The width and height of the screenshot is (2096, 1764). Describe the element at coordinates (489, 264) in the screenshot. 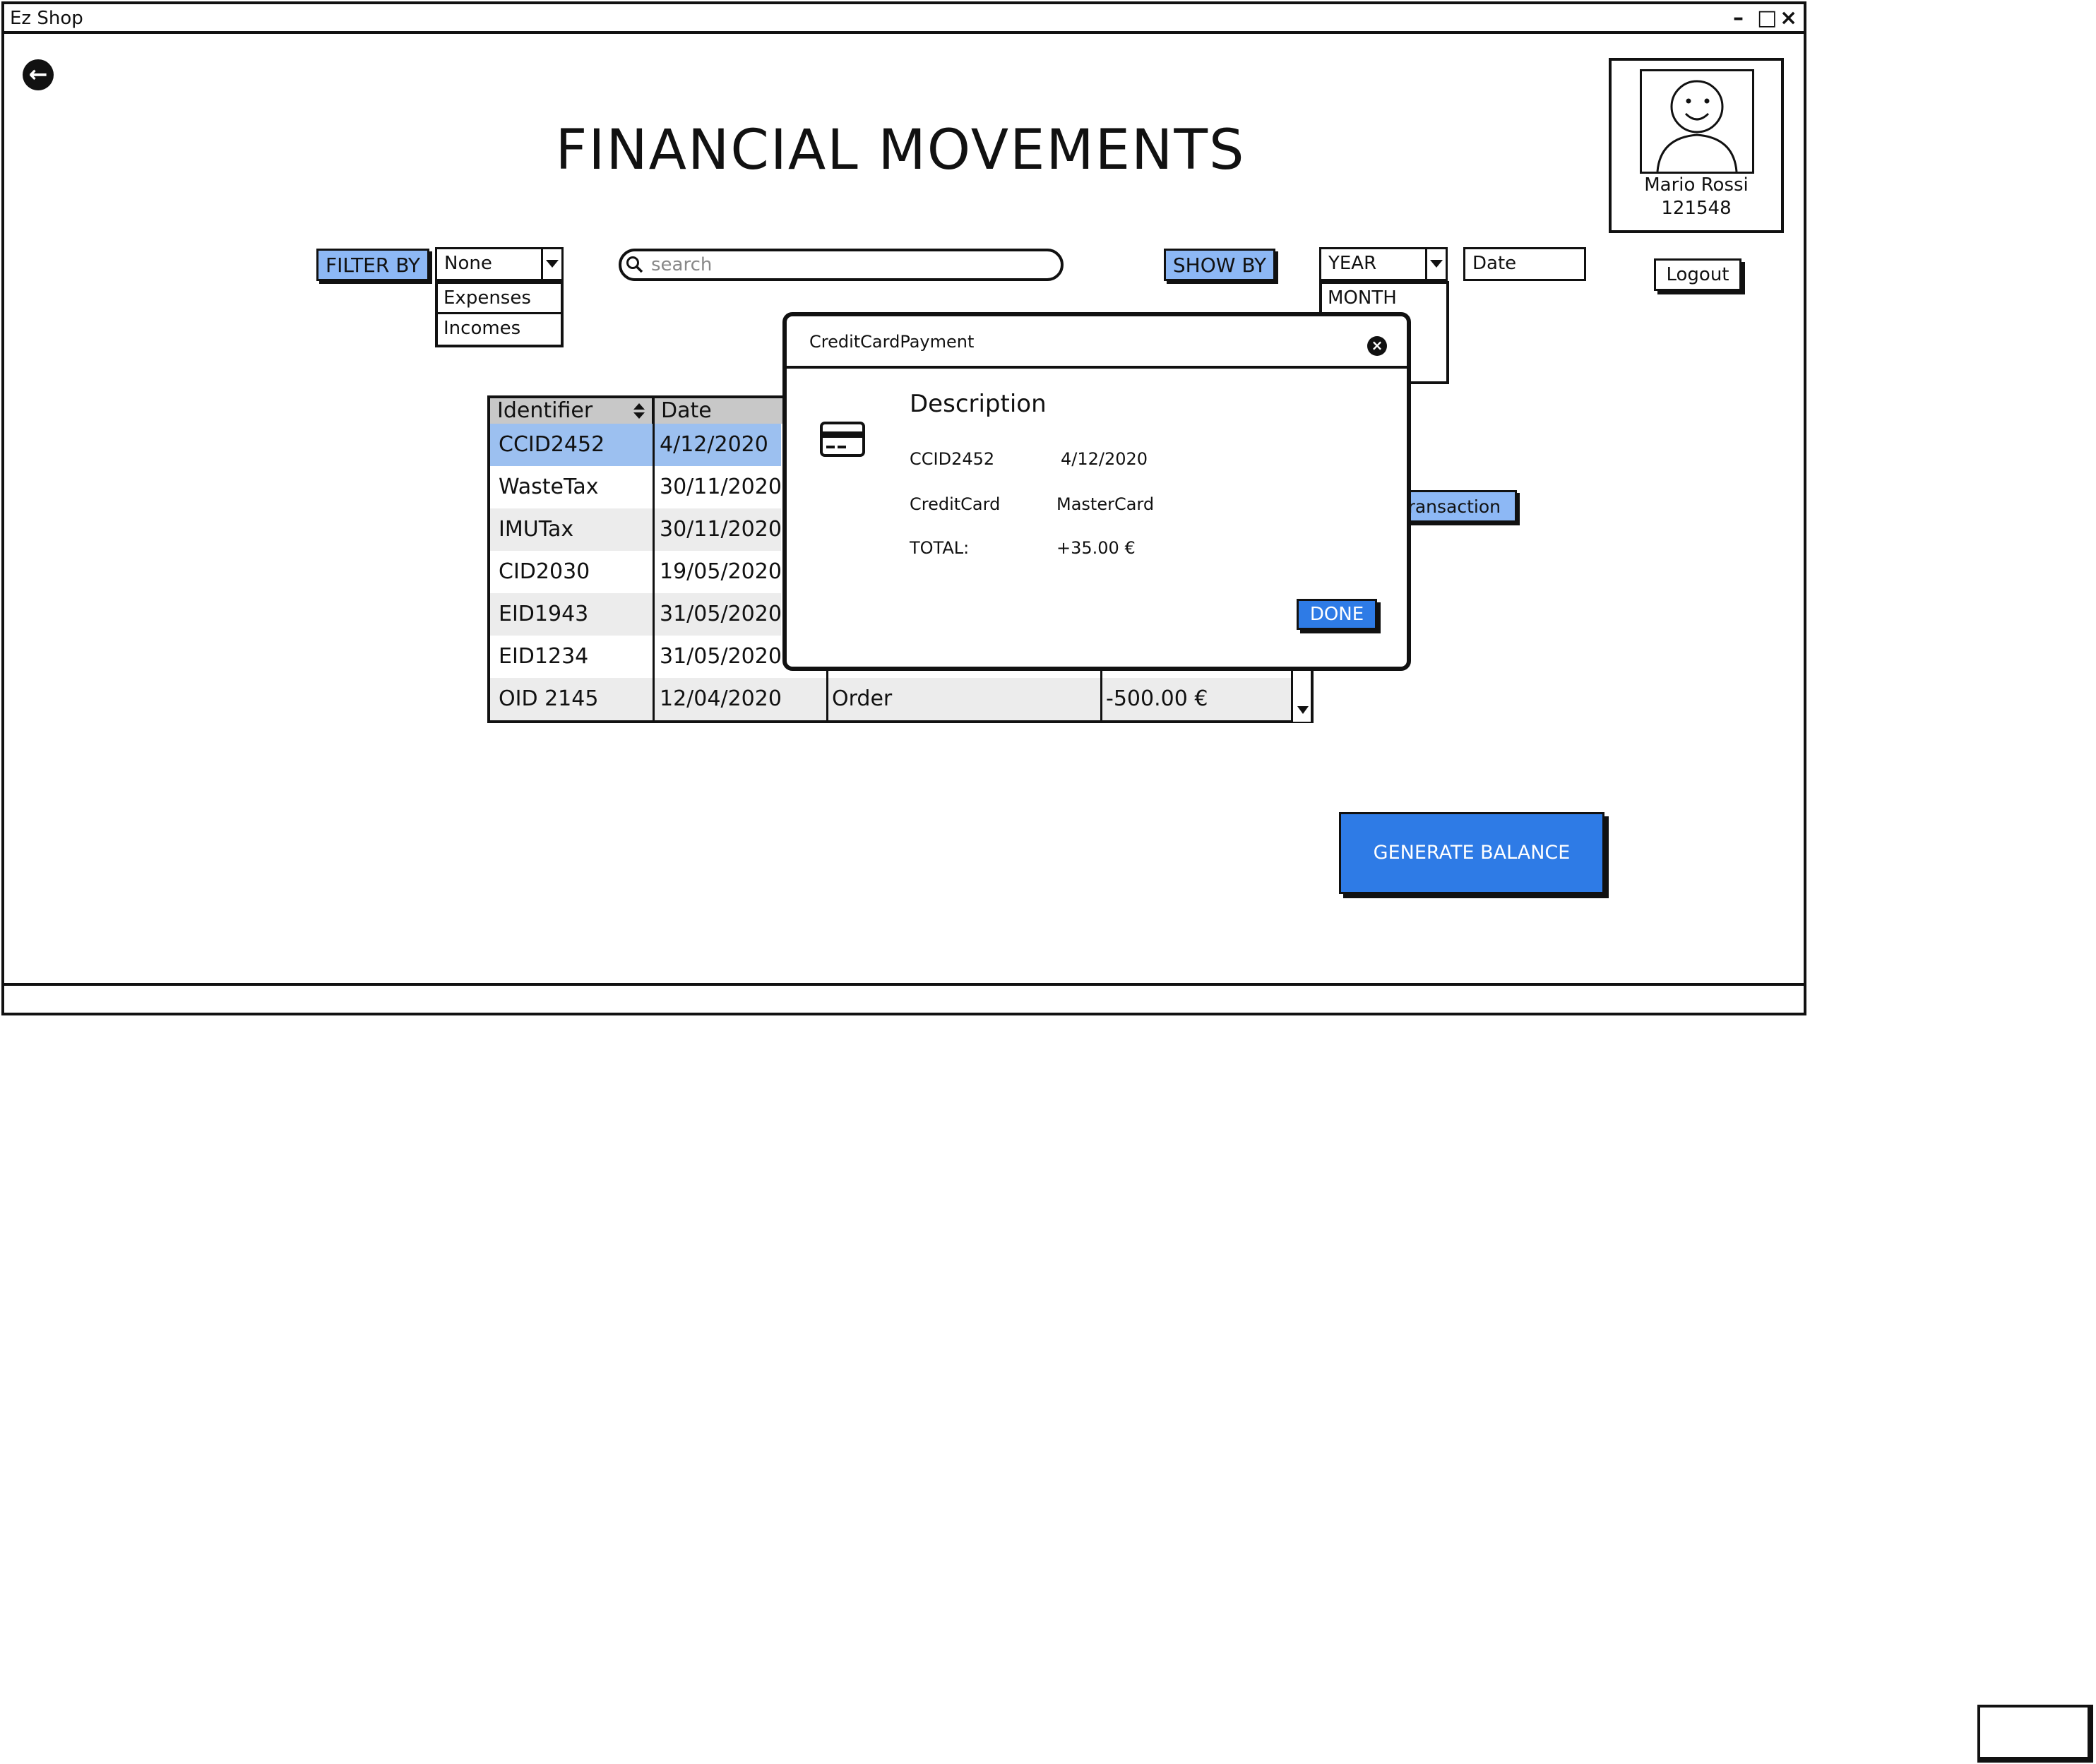

I see `filter-select: None` at that location.